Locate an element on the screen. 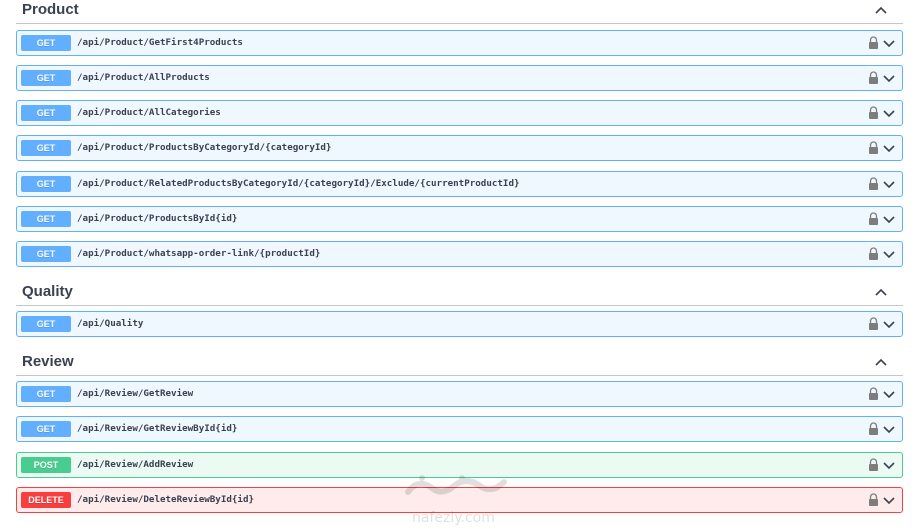 The height and width of the screenshot is (531, 922). operation-path: /api/Review/DeleteReviewById{id} is located at coordinates (166, 499).